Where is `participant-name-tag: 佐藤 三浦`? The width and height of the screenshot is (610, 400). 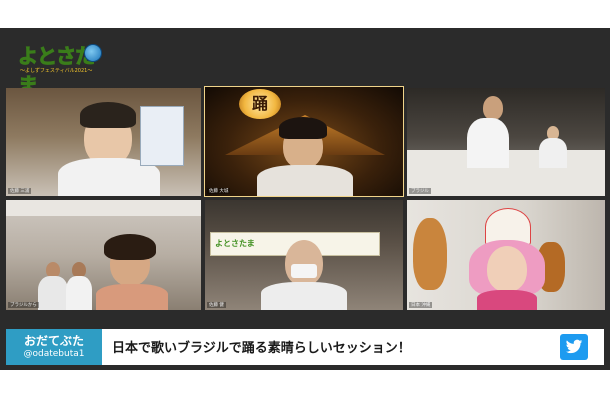
participant-name-tag: 佐藤 三浦 is located at coordinates (20, 191).